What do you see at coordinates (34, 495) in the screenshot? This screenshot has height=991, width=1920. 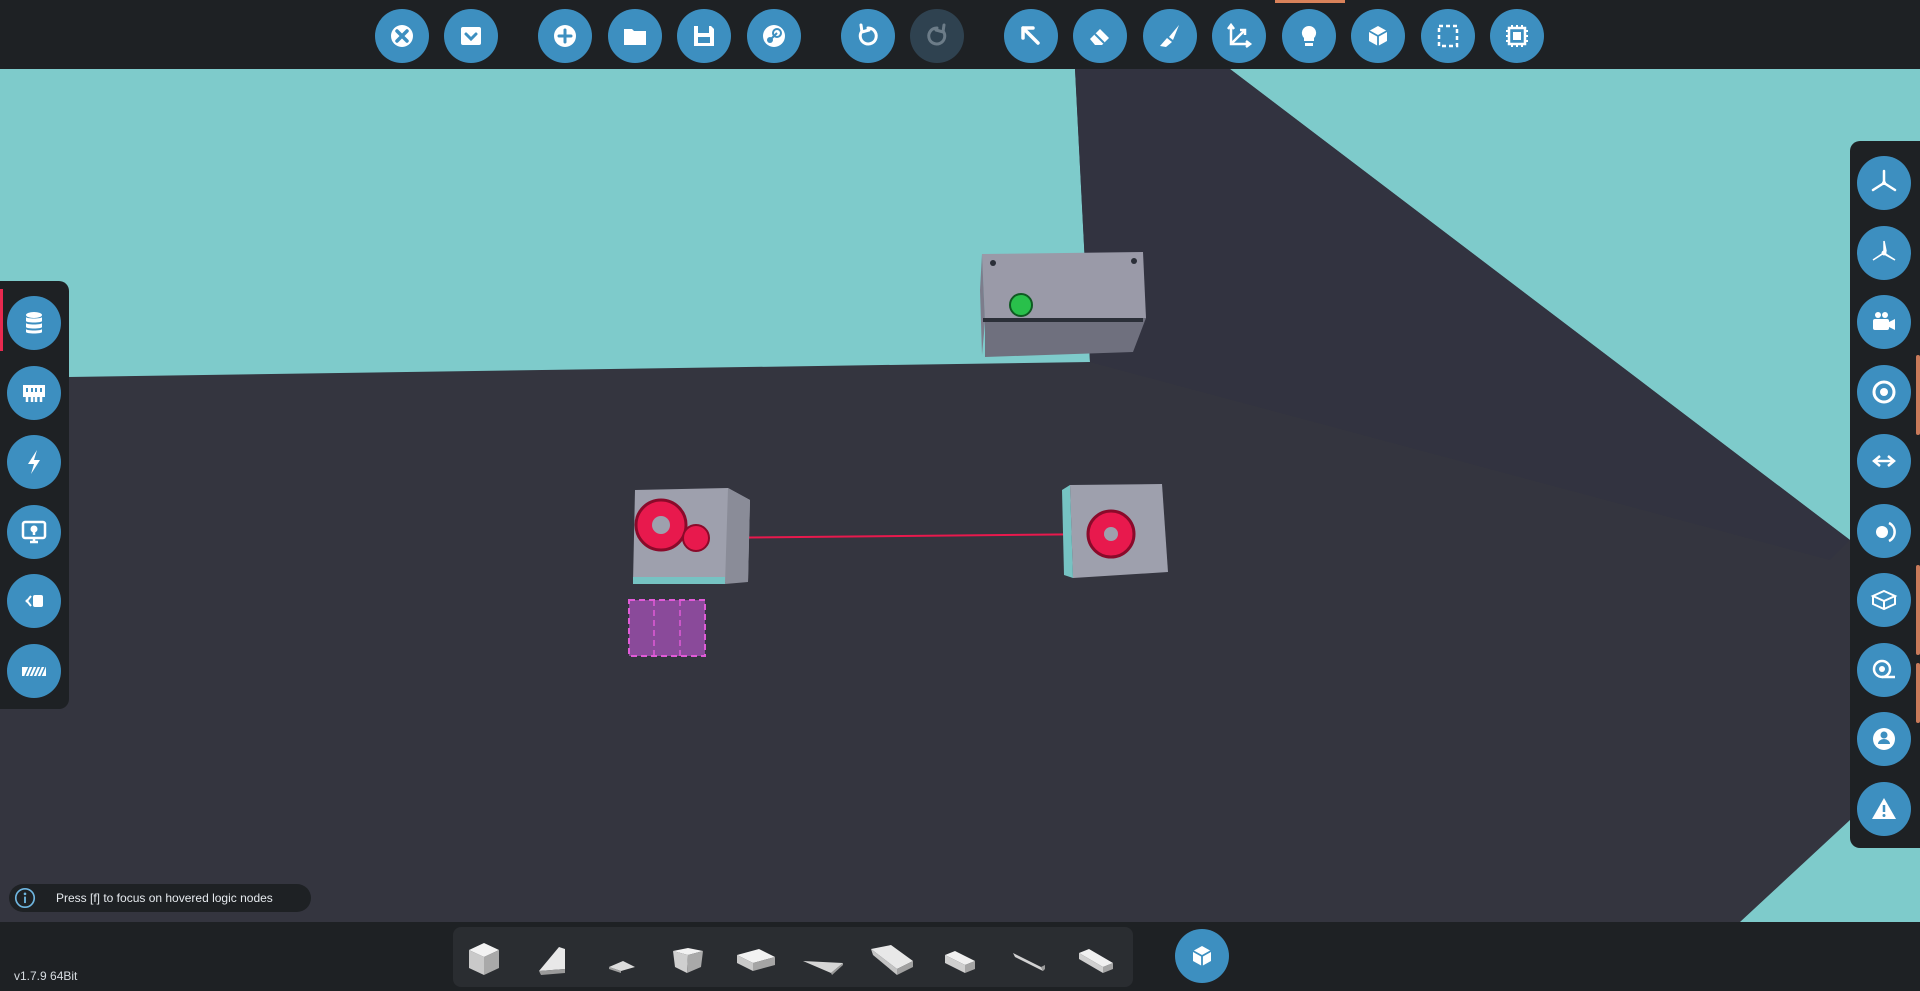 I see `left-category-panel` at bounding box center [34, 495].